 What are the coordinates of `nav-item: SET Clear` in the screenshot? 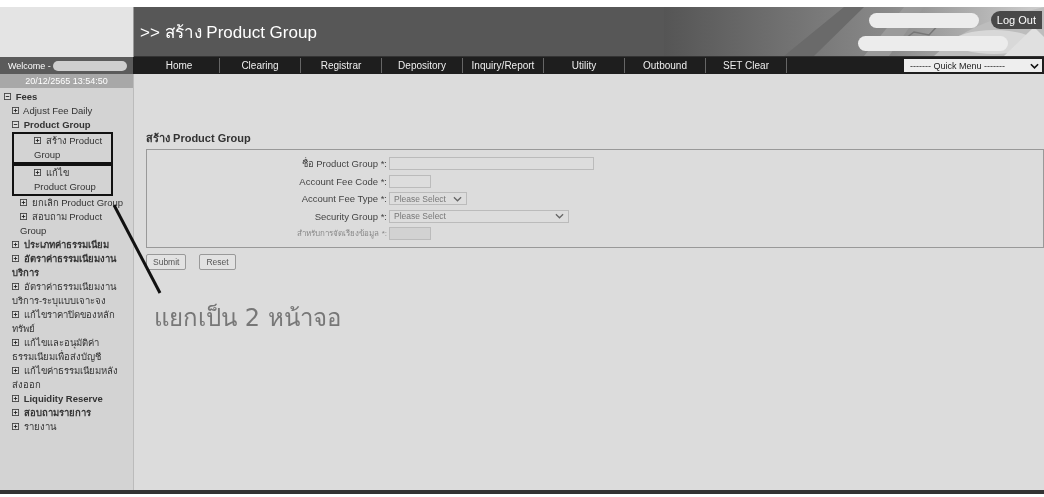 It's located at (746, 65).